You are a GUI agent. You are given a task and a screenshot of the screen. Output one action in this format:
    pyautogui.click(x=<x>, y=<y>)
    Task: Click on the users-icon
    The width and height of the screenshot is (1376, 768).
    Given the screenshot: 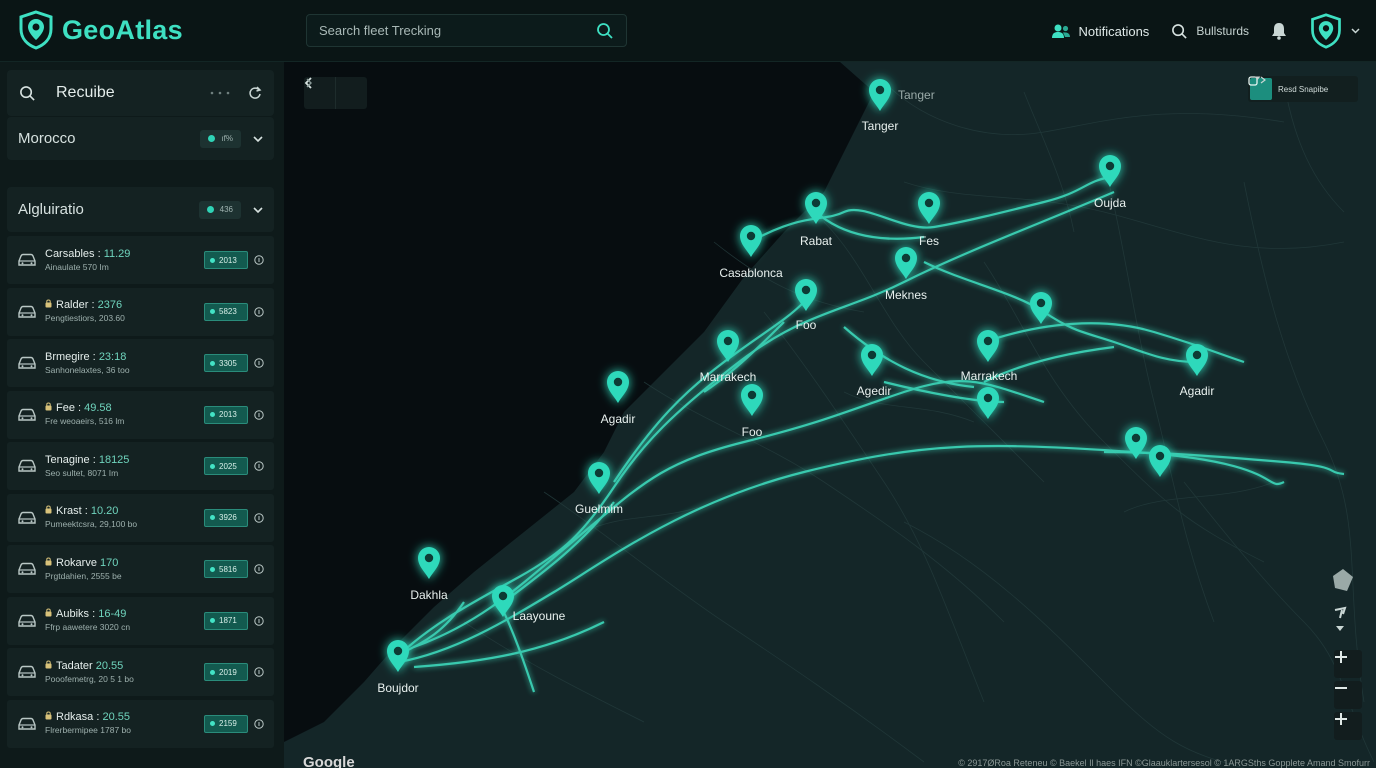 What is the action you would take?
    pyautogui.click(x=1060, y=31)
    